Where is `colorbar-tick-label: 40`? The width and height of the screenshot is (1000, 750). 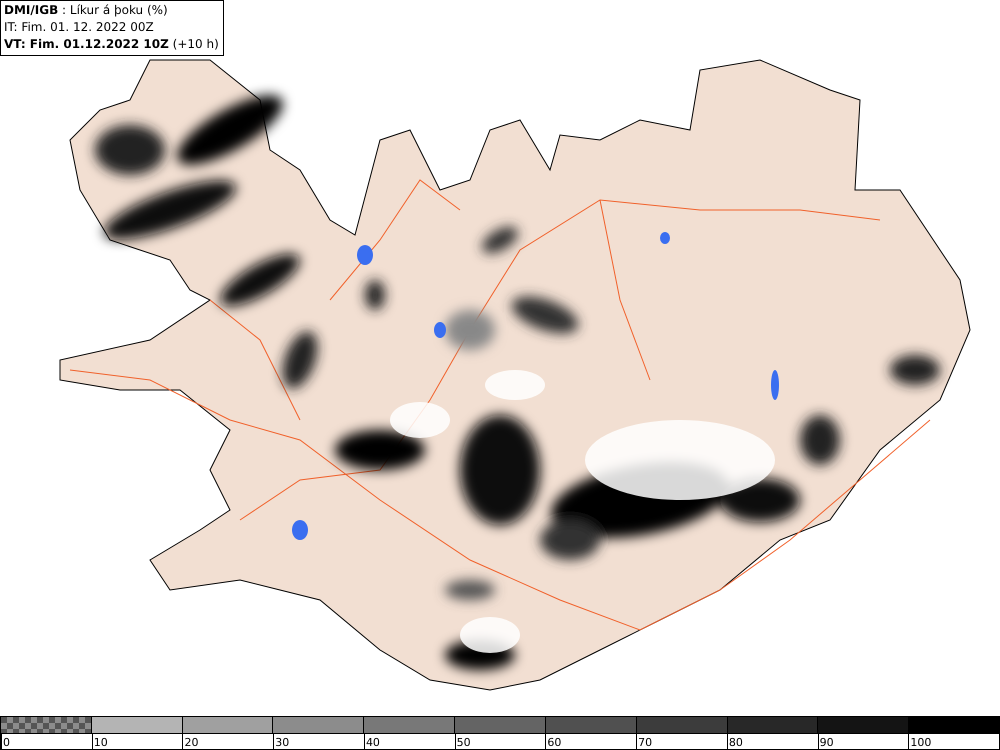 colorbar-tick-label: 40 is located at coordinates (372, 743).